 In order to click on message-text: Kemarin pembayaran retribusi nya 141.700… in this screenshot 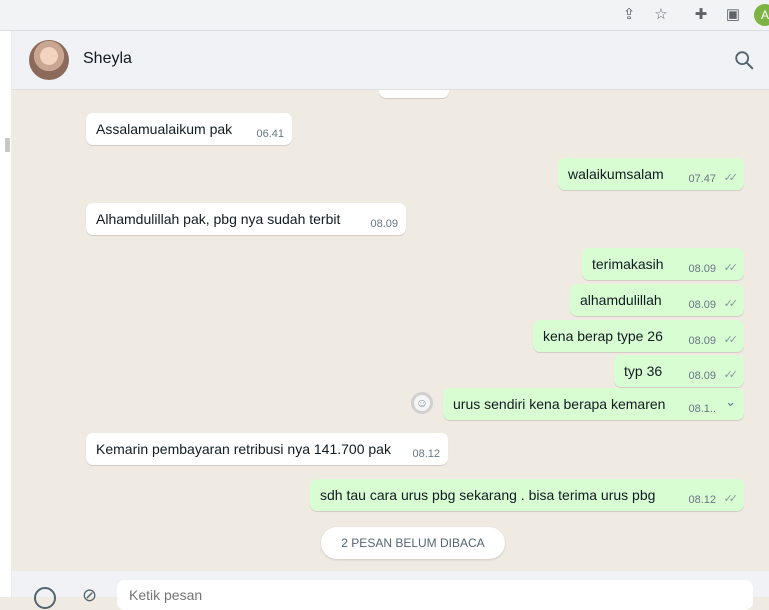, I will do `click(243, 449)`.